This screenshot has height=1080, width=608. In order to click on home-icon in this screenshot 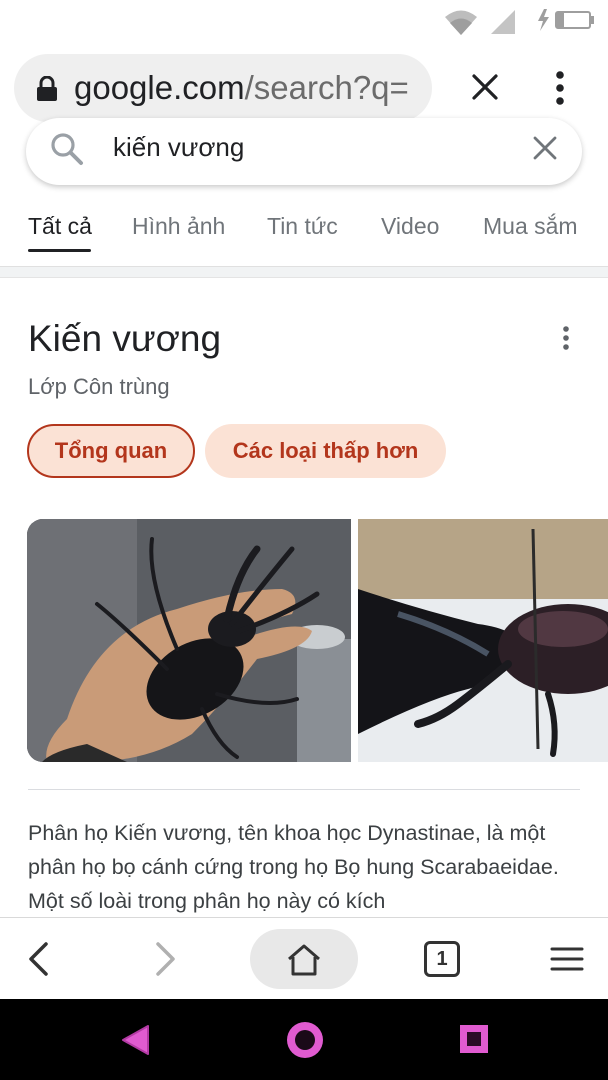, I will do `click(304, 960)`.